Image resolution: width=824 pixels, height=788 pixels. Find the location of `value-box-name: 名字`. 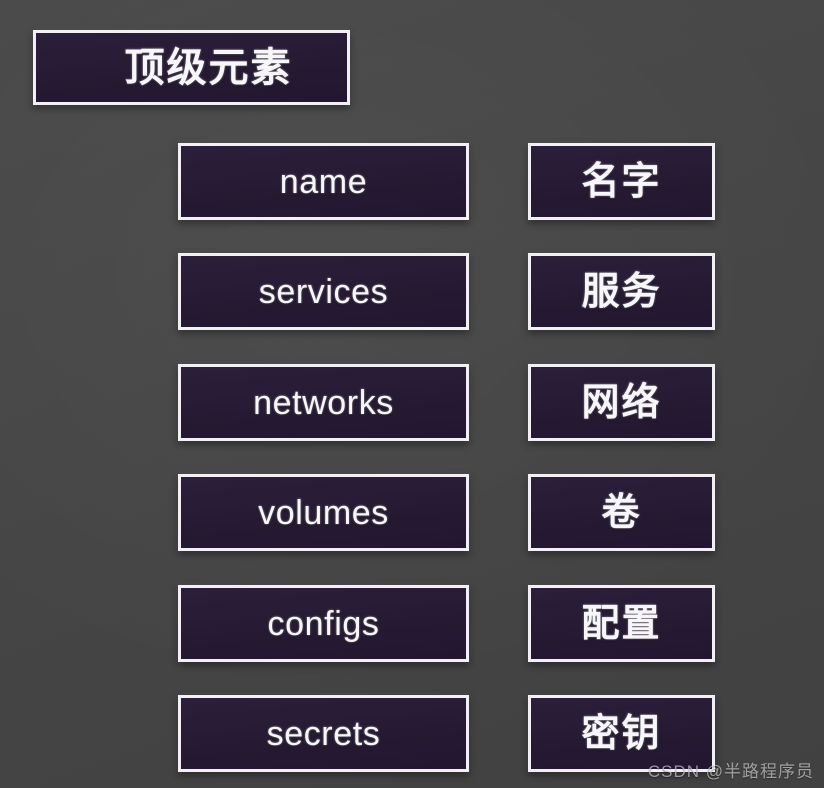

value-box-name: 名字 is located at coordinates (621, 181).